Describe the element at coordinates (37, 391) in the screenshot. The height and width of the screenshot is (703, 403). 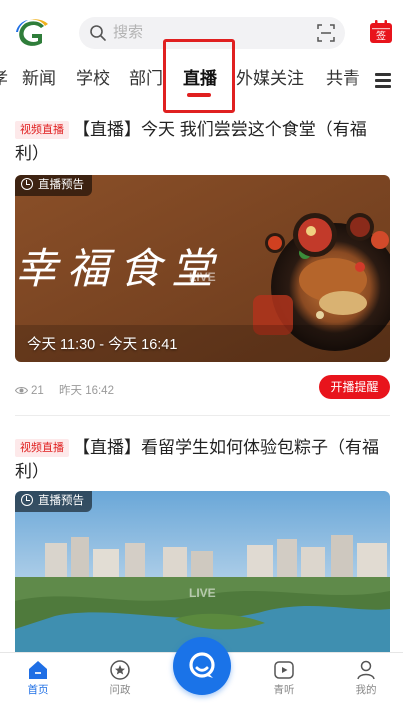
I see `view-count: 21` at that location.